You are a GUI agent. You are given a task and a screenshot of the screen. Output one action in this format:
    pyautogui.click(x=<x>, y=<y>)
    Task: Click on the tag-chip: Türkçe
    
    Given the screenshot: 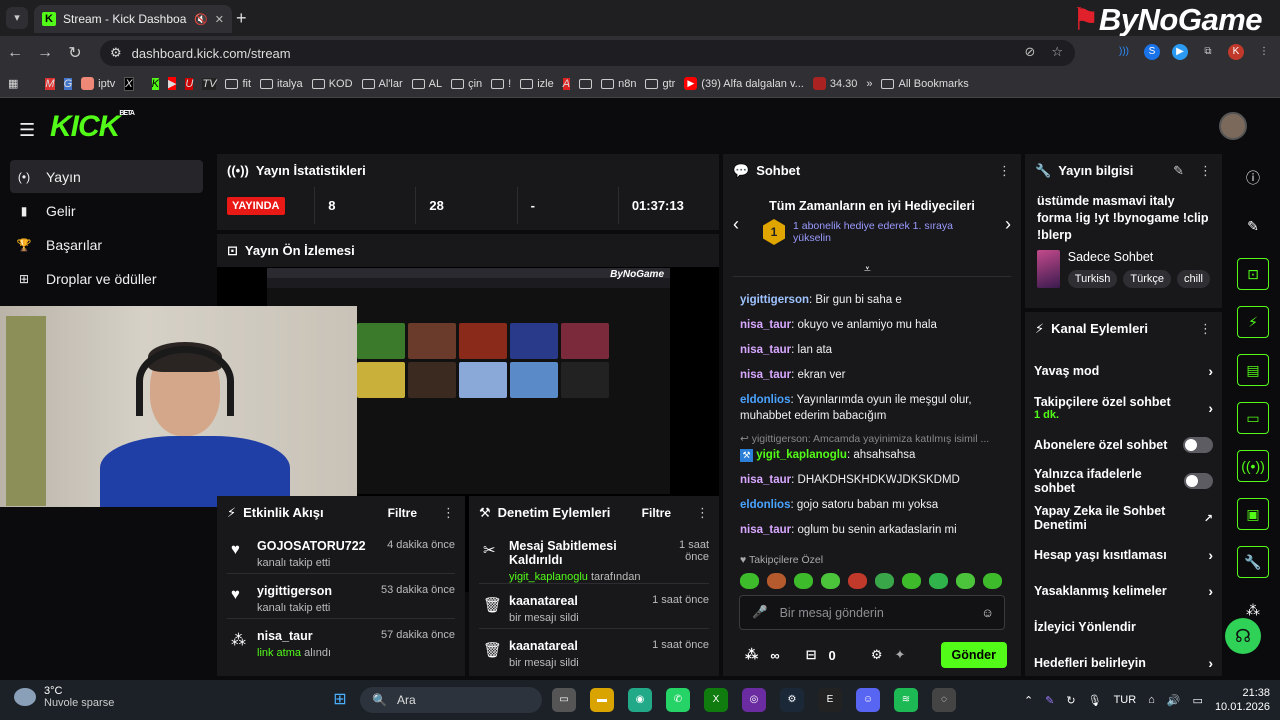 What is the action you would take?
    pyautogui.click(x=1147, y=279)
    